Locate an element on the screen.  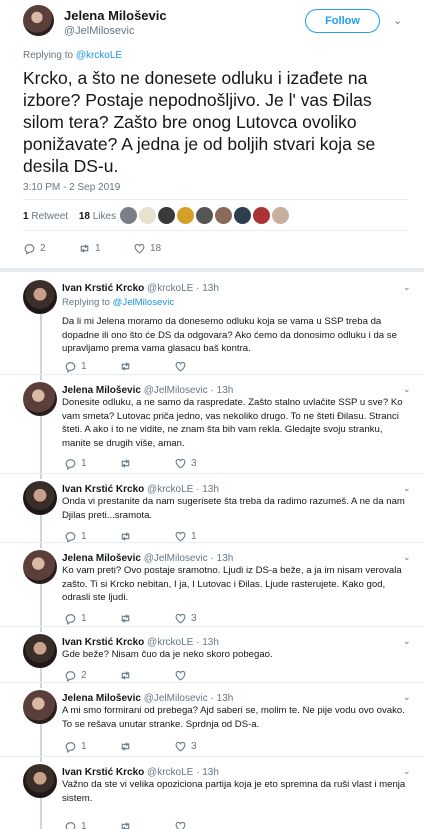
replying-to-link: @krckoLE is located at coordinates (99, 55).